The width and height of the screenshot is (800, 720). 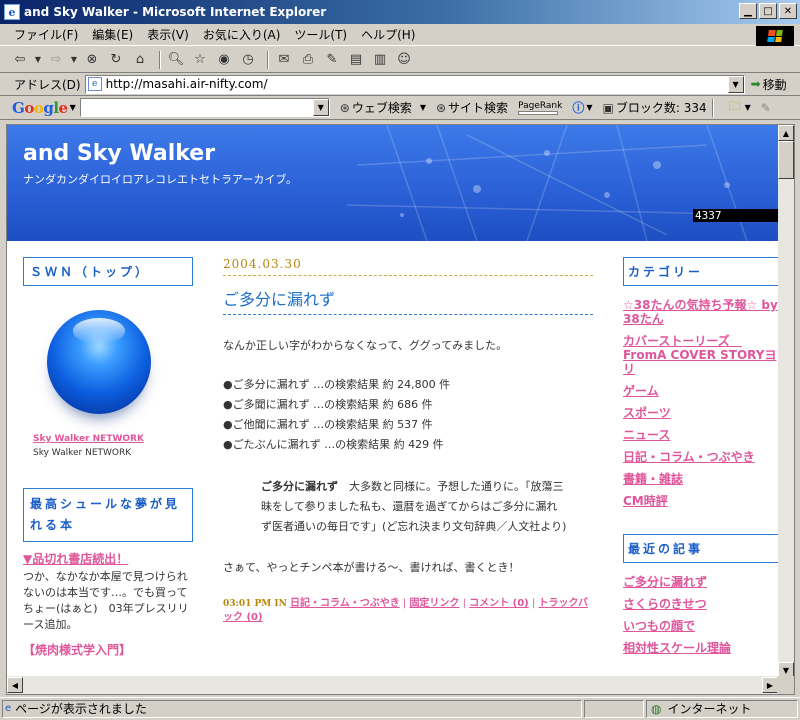 What do you see at coordinates (408, 266) in the screenshot?
I see `post-date: 2004.03.30` at bounding box center [408, 266].